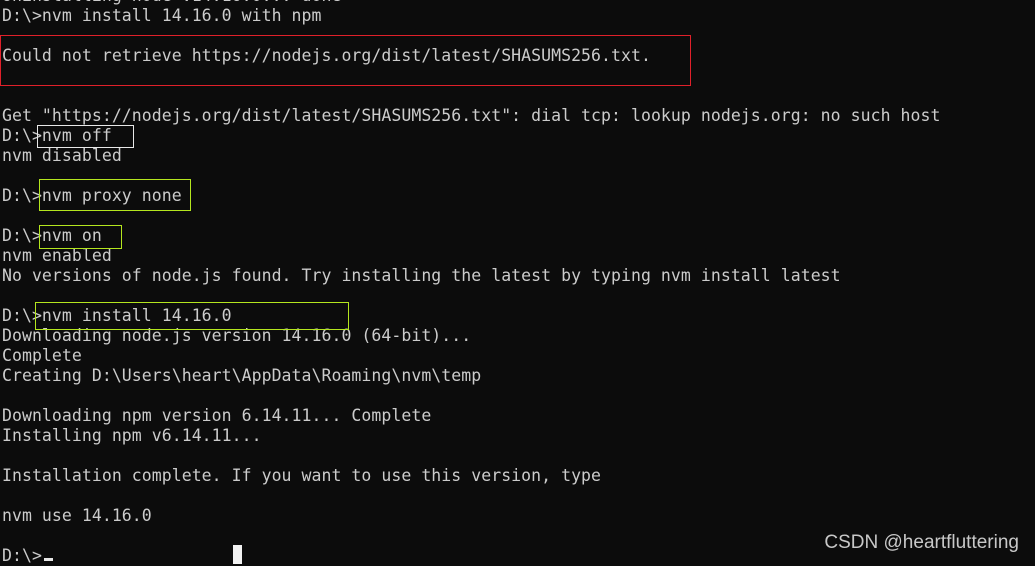 The image size is (1035, 566). What do you see at coordinates (22, 555) in the screenshot?
I see `terminal-line: D:\>` at bounding box center [22, 555].